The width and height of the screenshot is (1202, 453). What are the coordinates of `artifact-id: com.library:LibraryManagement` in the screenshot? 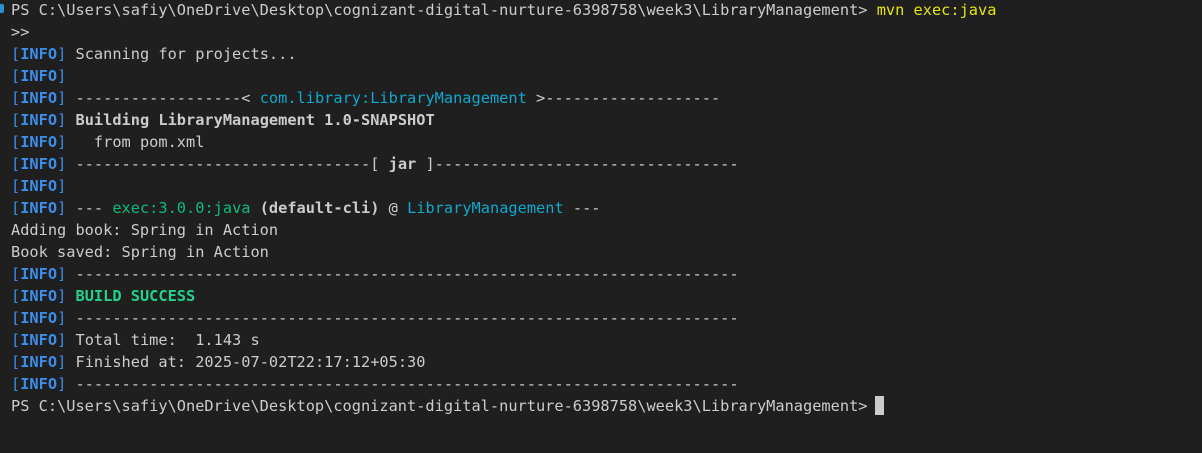 It's located at (393, 98).